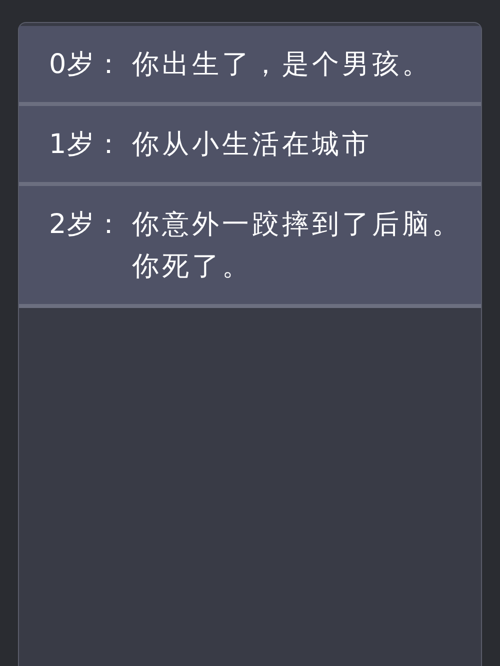 The height and width of the screenshot is (666, 500). I want to click on event-text: 你从小生活在城市, so click(252, 145).